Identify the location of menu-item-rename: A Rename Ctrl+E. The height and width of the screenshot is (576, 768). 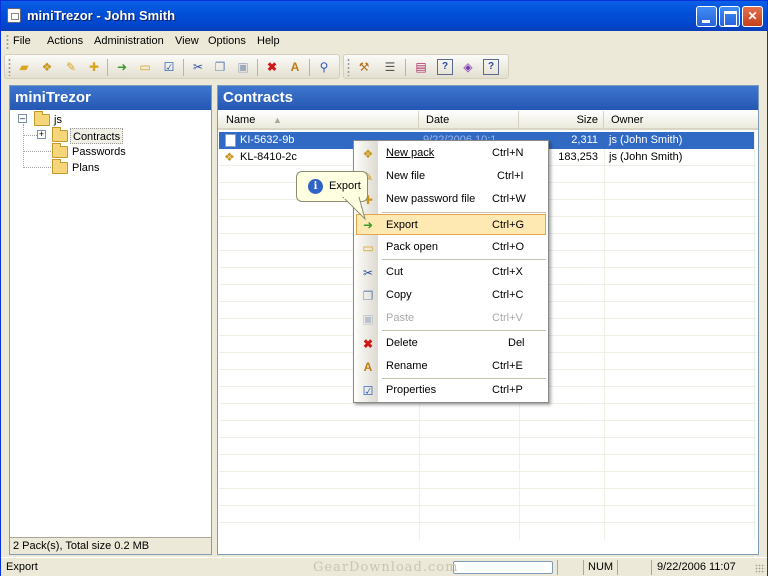
(451, 366).